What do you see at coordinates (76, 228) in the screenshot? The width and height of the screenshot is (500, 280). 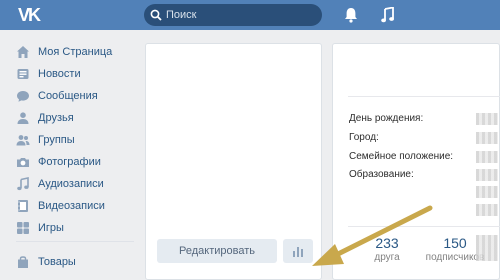 I see `sidebar-item-games: Игры` at bounding box center [76, 228].